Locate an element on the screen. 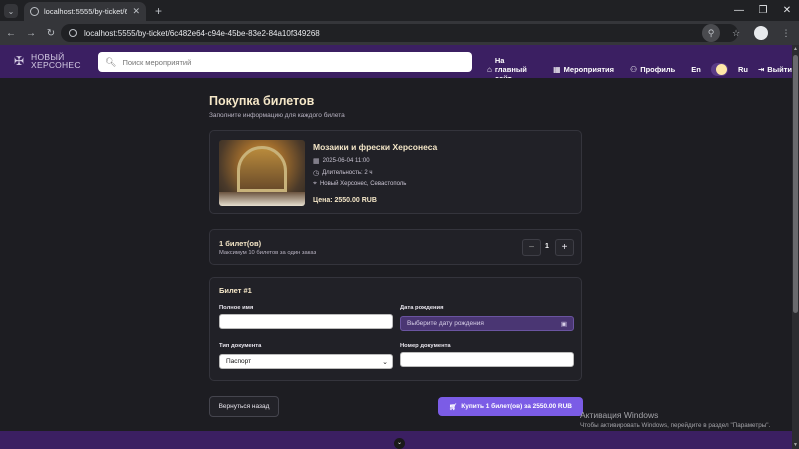 This screenshot has width=799, height=449. event-duration: ◷ Длительность: 2 ч is located at coordinates (342, 173).